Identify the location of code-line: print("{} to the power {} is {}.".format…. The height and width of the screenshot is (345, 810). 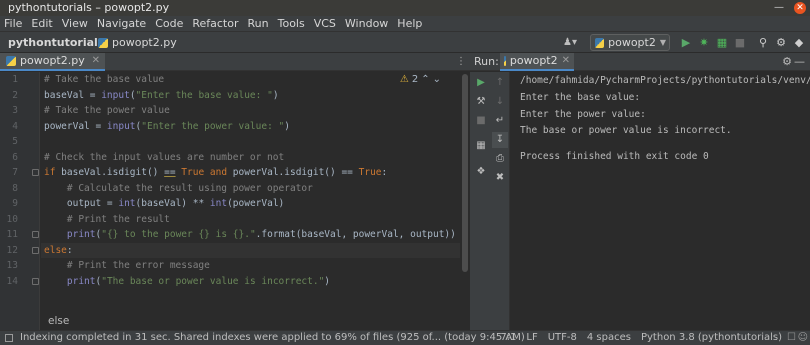
(261, 234).